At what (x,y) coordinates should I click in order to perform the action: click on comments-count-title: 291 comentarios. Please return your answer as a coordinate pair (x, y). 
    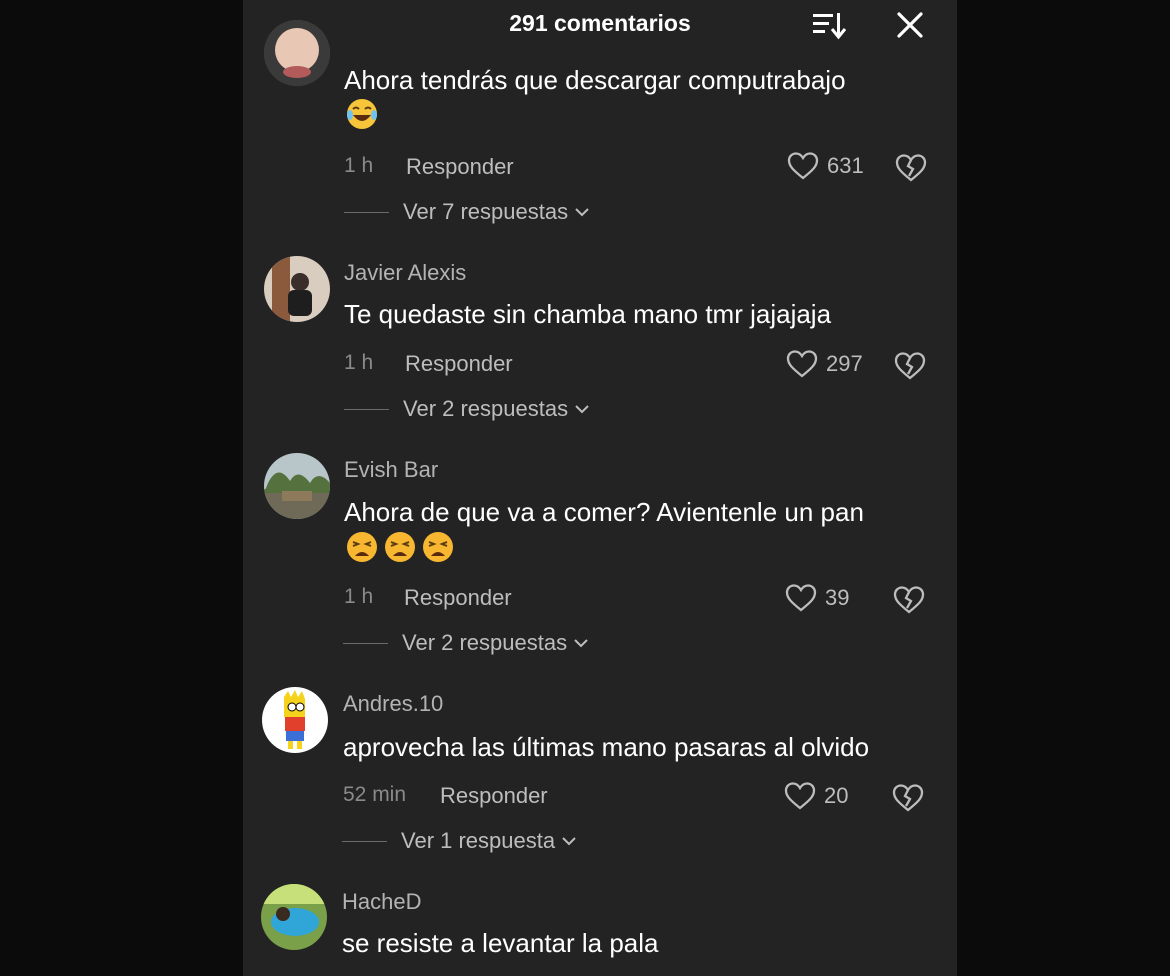
    Looking at the image, I should click on (600, 23).